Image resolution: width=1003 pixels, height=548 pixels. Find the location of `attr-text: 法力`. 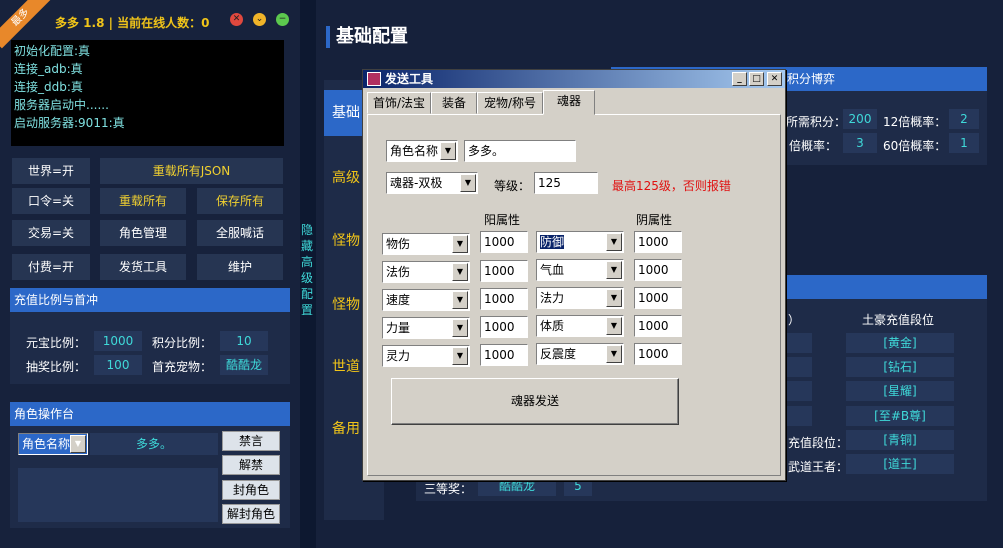

attr-text: 法力 is located at coordinates (552, 298).